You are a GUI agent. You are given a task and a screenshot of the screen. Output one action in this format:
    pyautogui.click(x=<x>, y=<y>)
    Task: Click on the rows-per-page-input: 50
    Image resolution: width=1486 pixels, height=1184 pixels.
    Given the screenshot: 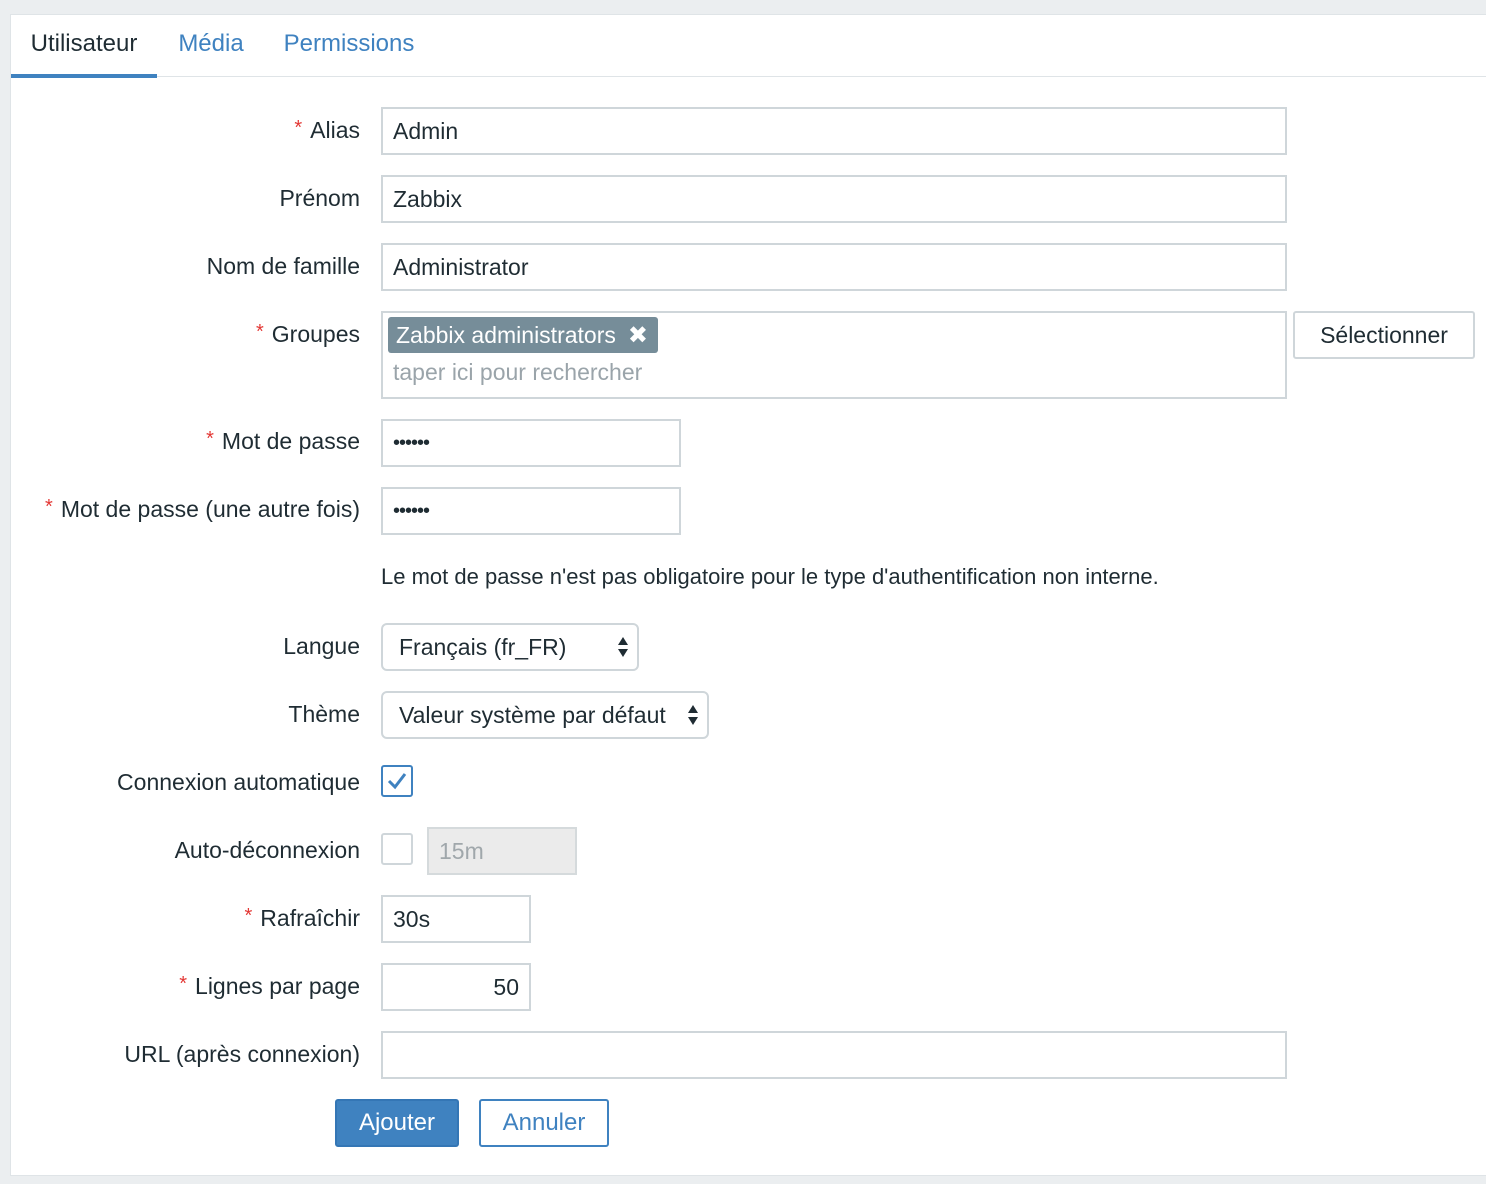 What is the action you would take?
    pyautogui.click(x=456, y=987)
    